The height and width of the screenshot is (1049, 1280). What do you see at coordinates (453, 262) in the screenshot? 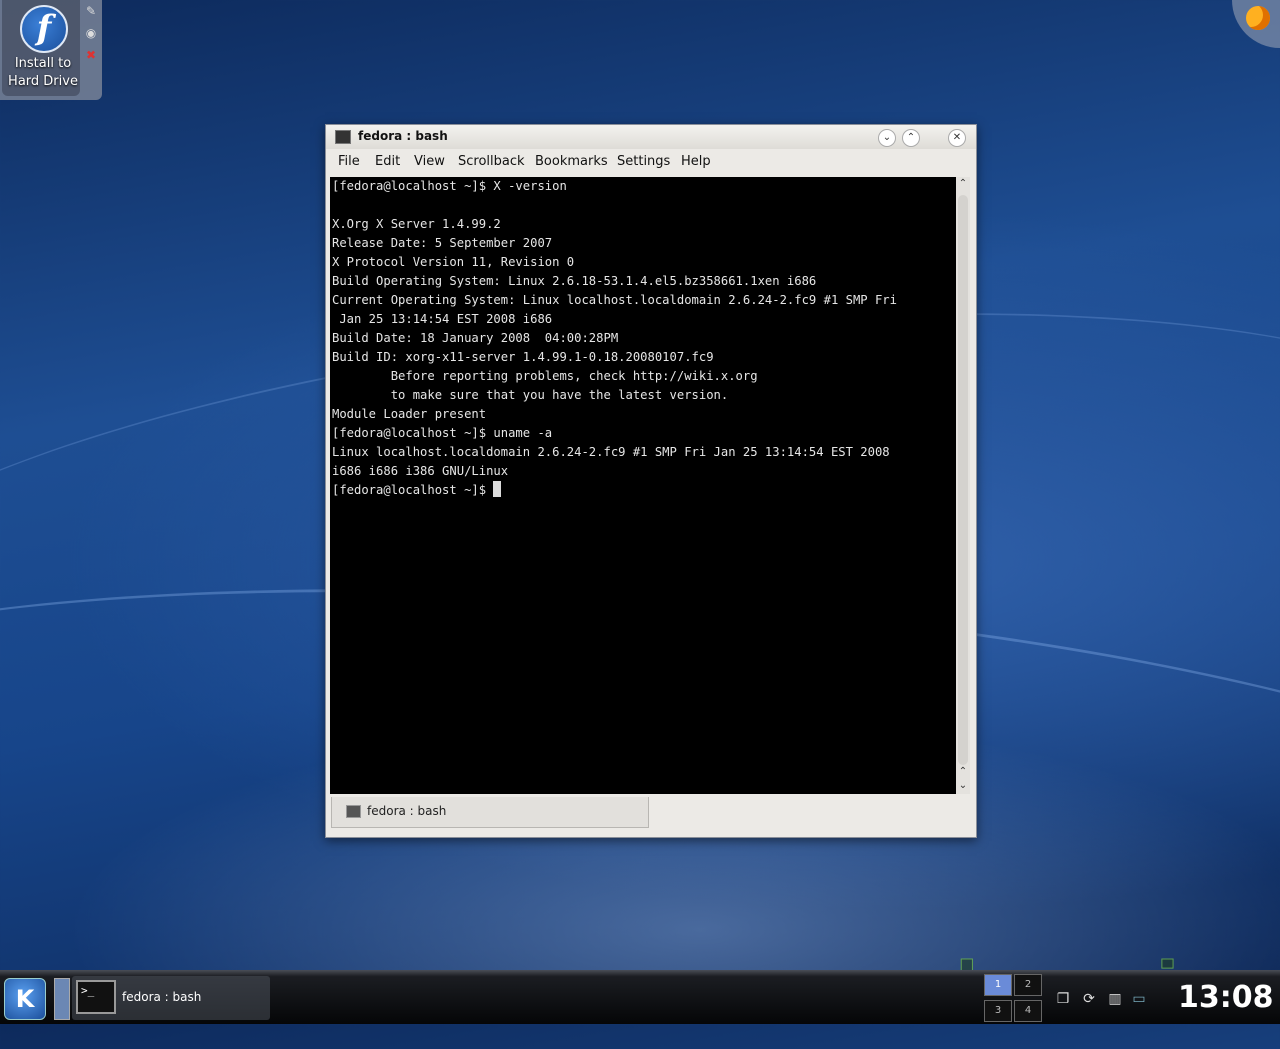
I see `terminal-line: X Protocol Version 11, Revision 0` at bounding box center [453, 262].